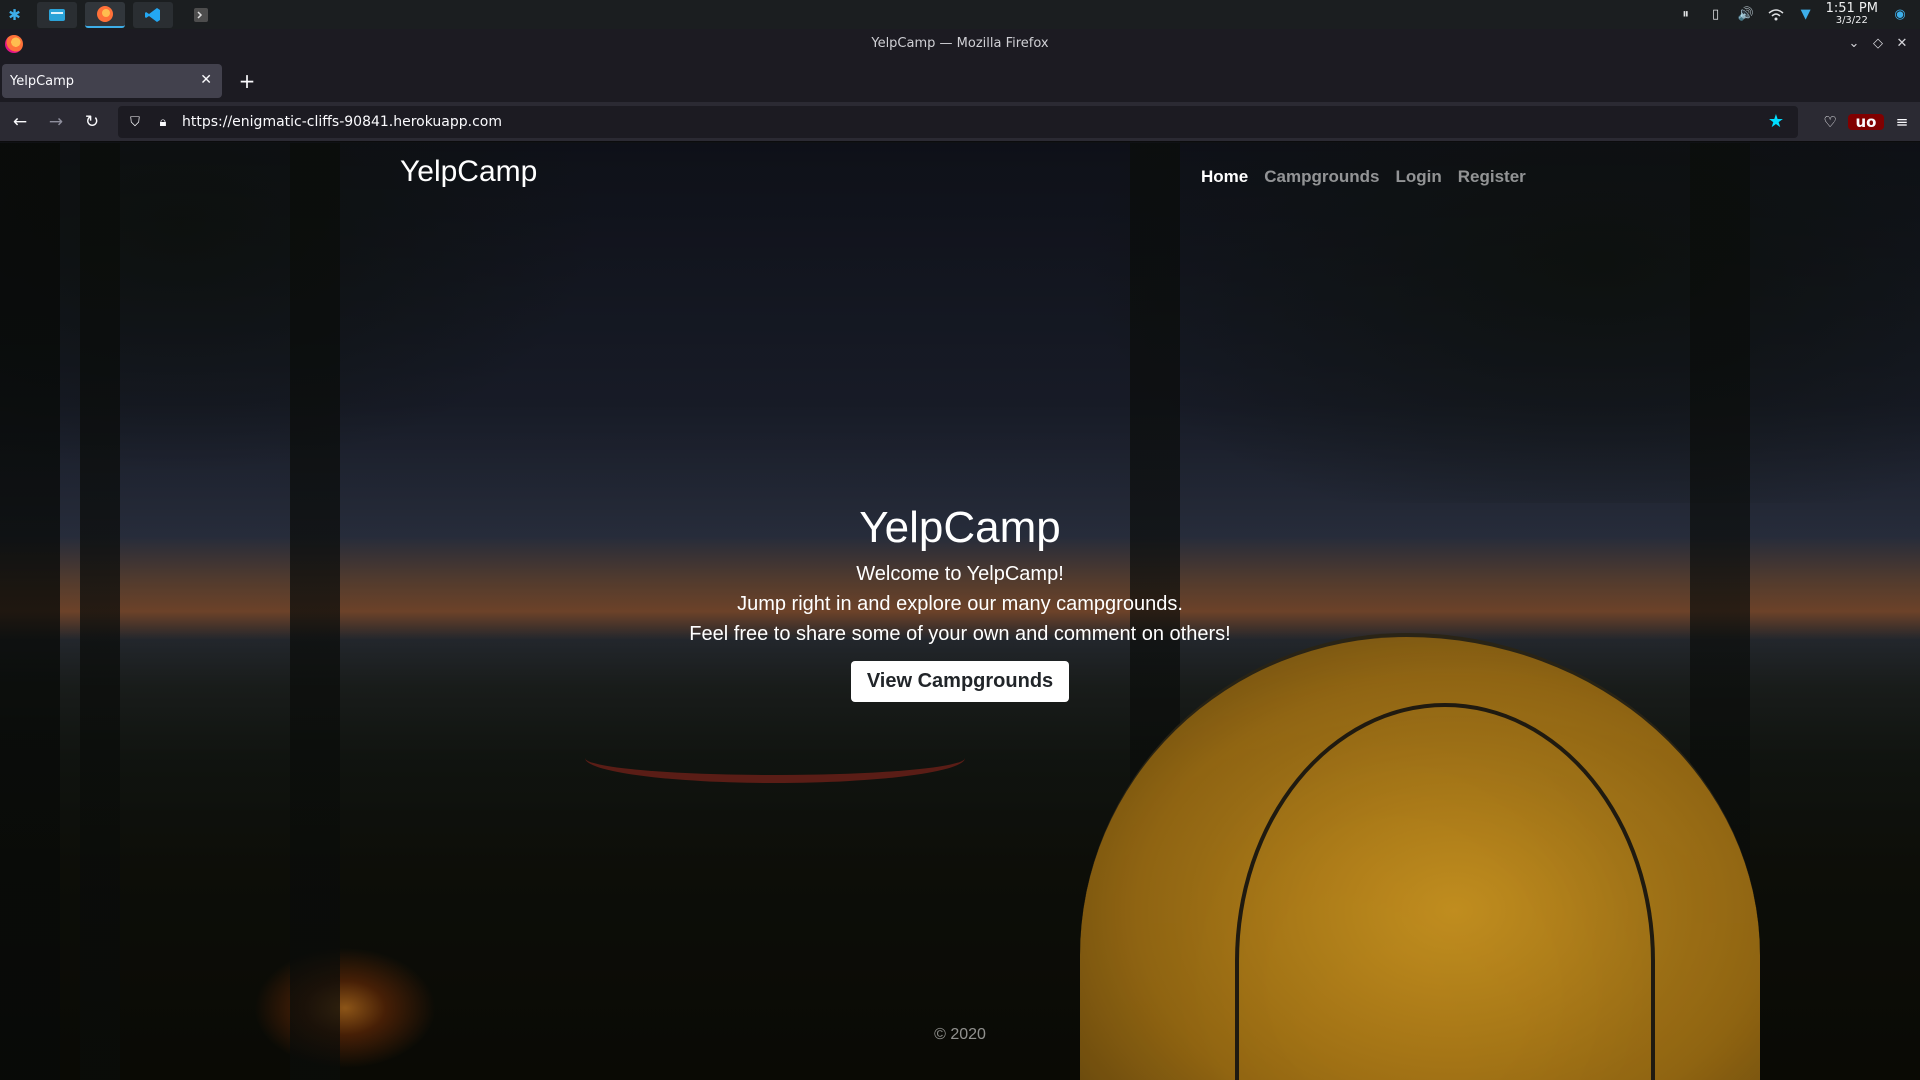 Image resolution: width=1920 pixels, height=1080 pixels. What do you see at coordinates (1902, 43) in the screenshot?
I see `close-window-icon: ✕` at bounding box center [1902, 43].